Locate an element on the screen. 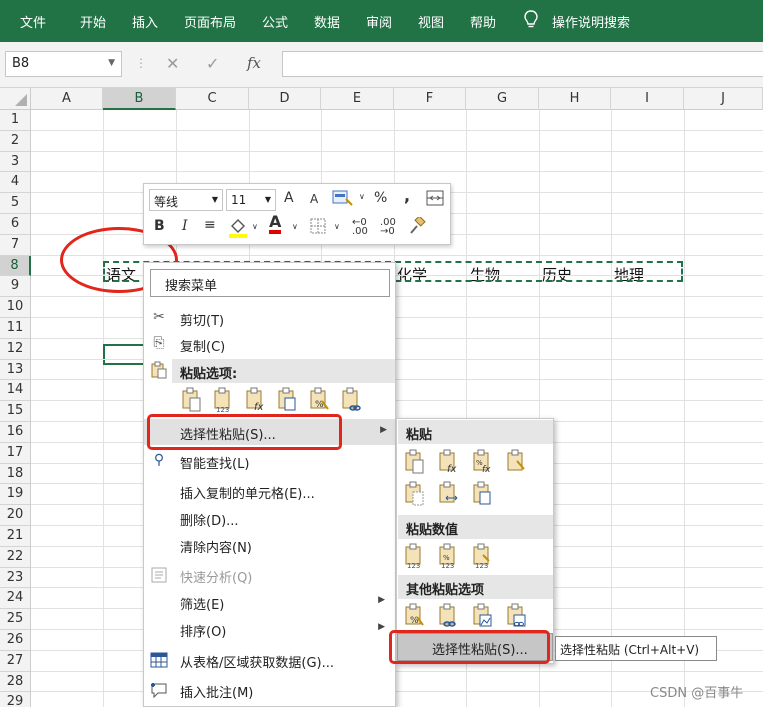 This screenshot has width=763, height=707. column-header-b: B is located at coordinates (139, 99).